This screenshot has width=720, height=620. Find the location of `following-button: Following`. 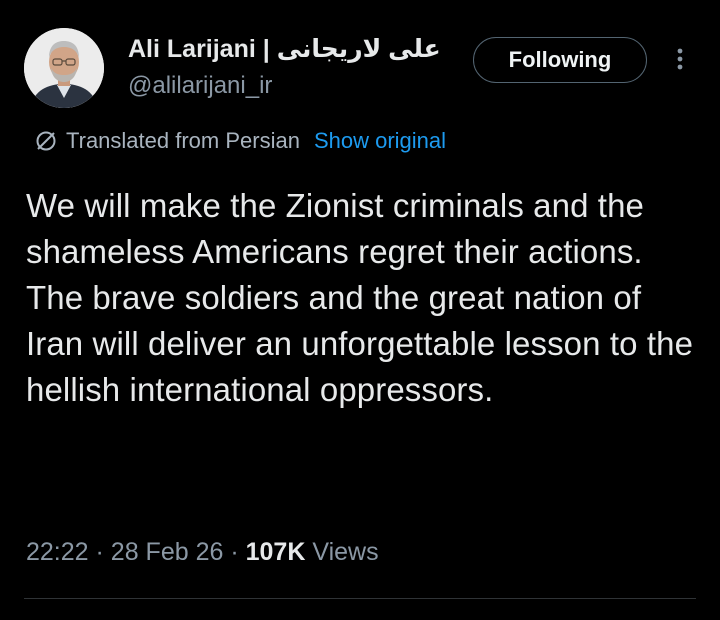

following-button: Following is located at coordinates (560, 60).